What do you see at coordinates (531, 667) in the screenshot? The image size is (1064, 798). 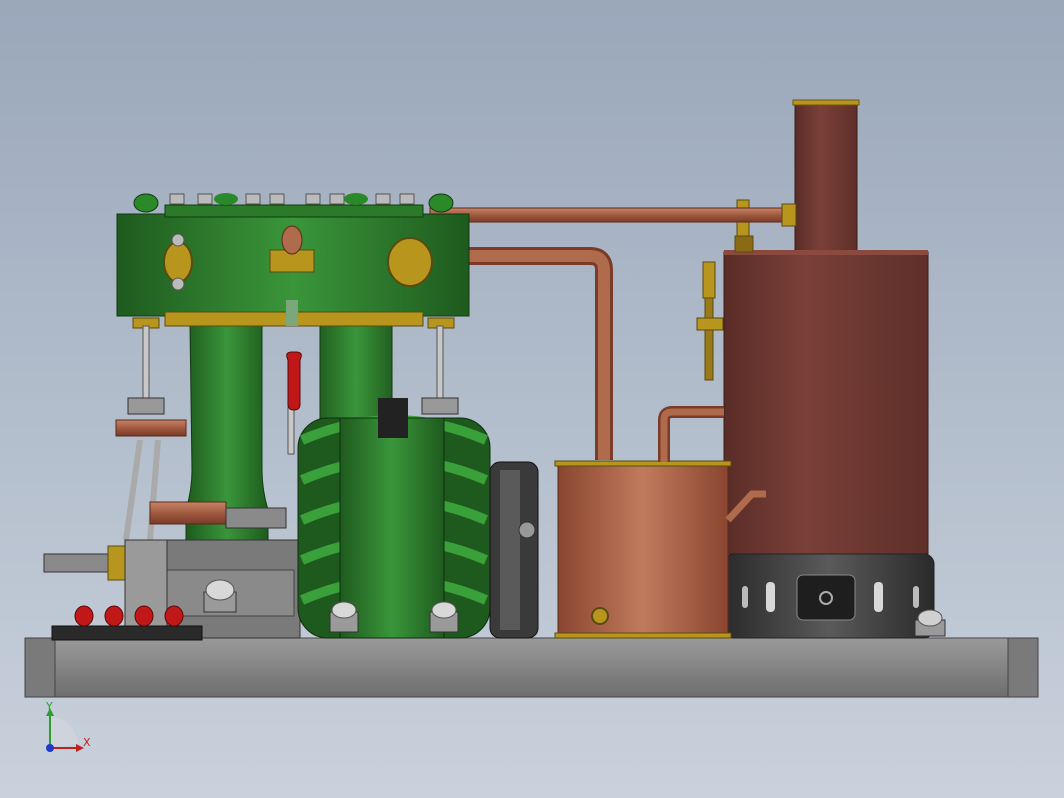 I see `base-plate` at bounding box center [531, 667].